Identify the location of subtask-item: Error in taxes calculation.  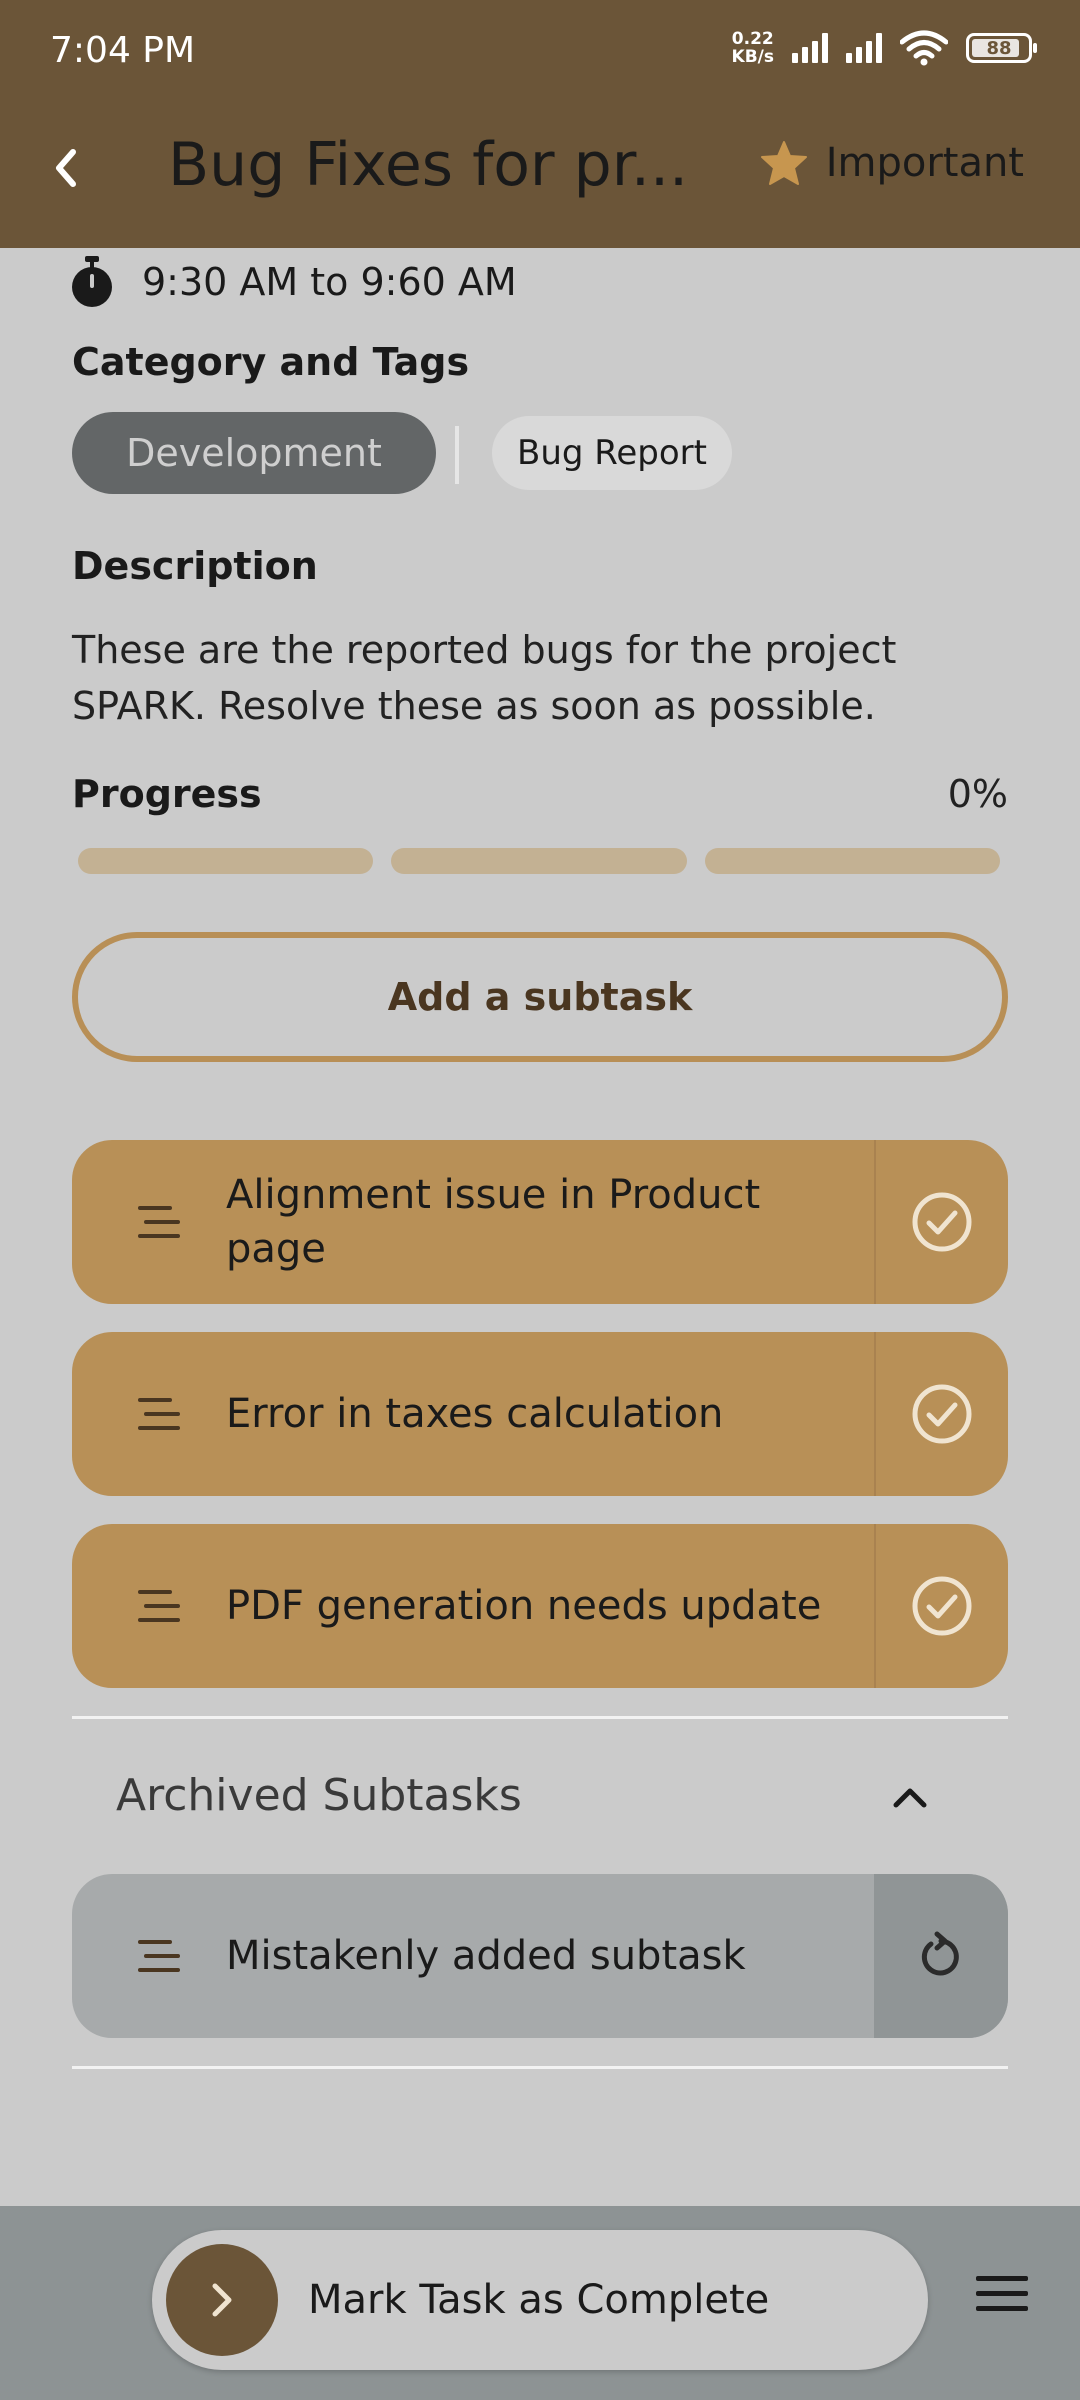
(540, 1414).